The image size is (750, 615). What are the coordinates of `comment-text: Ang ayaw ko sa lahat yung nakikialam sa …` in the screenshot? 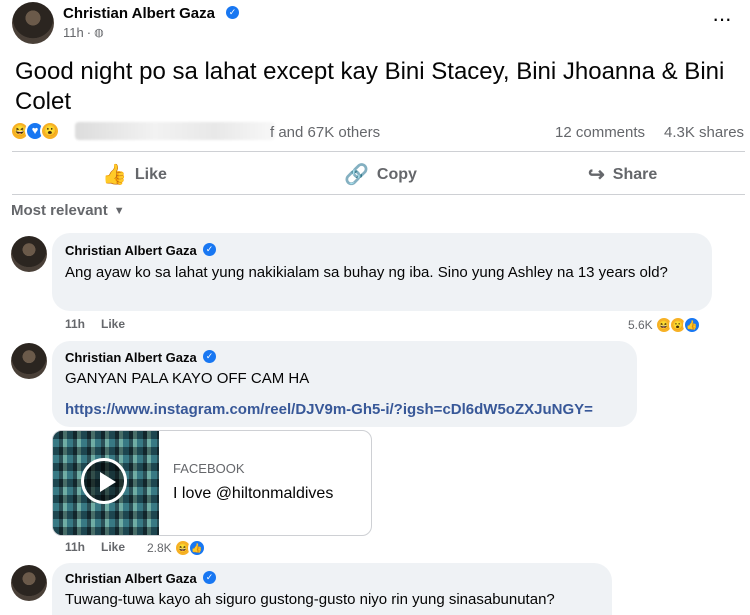 It's located at (366, 272).